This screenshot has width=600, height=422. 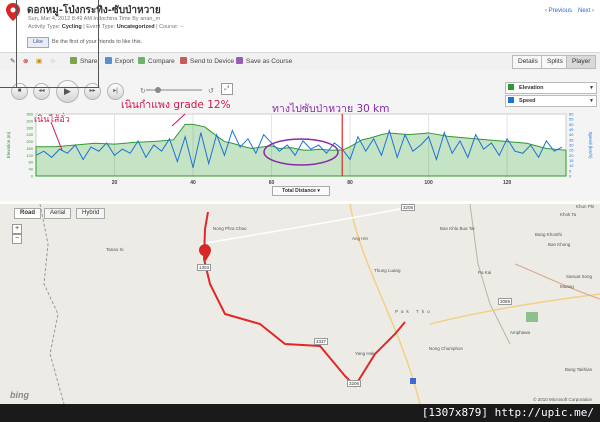 What do you see at coordinates (72, 27) in the screenshot?
I see `activity-type-value: Cycling` at bounding box center [72, 27].